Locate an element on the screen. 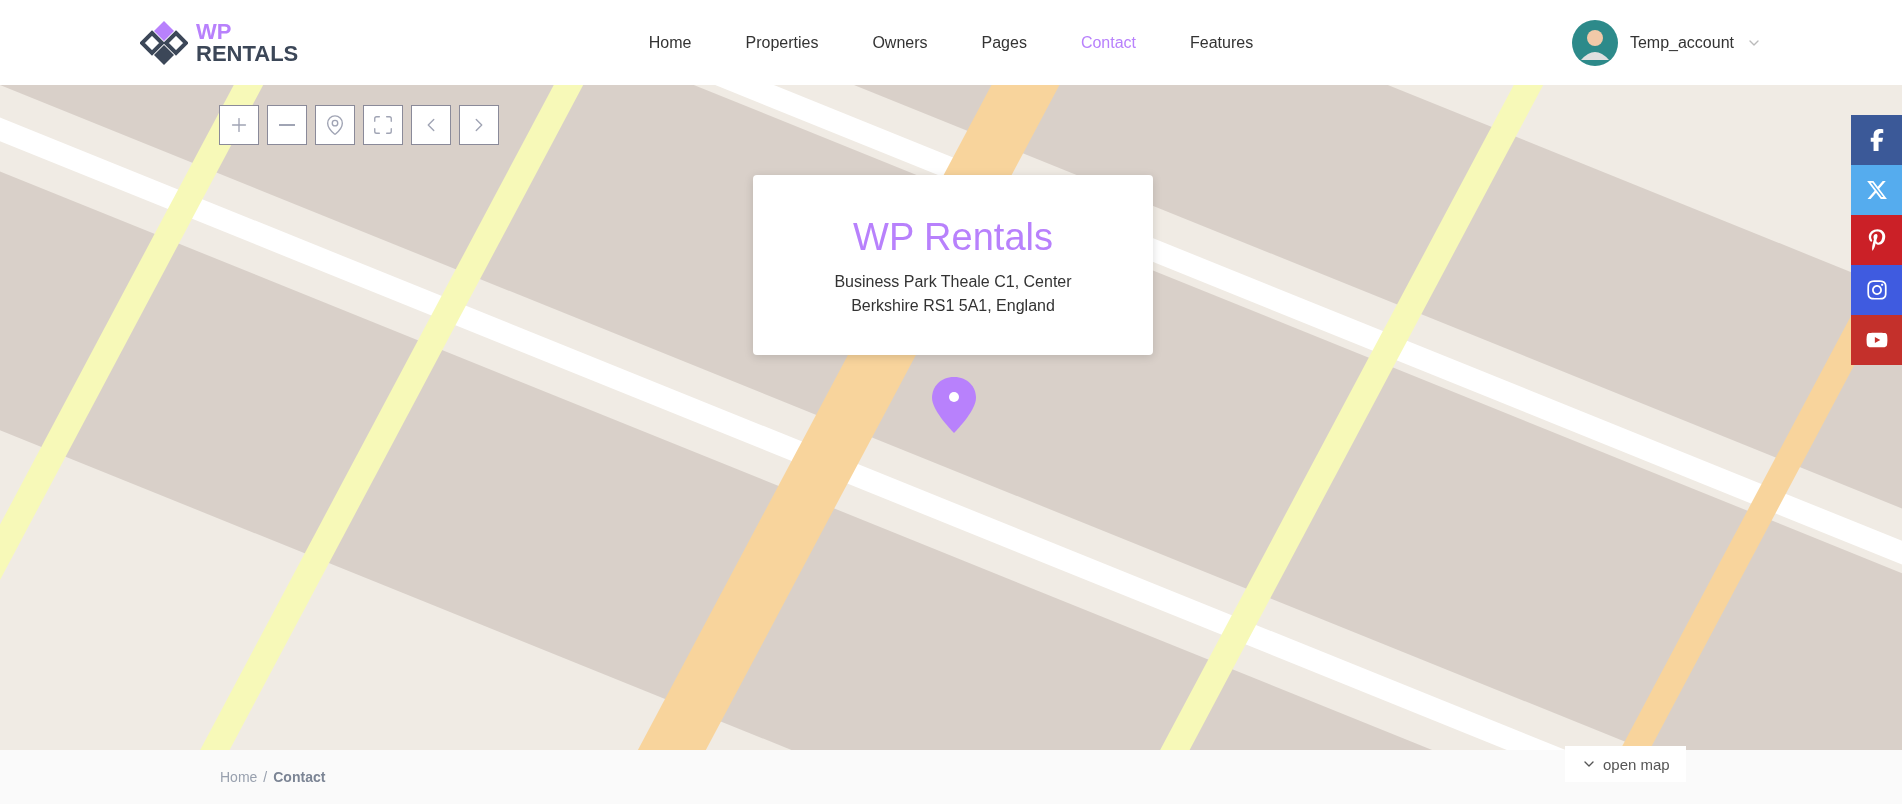  open-map-button: open map is located at coordinates (1625, 764).